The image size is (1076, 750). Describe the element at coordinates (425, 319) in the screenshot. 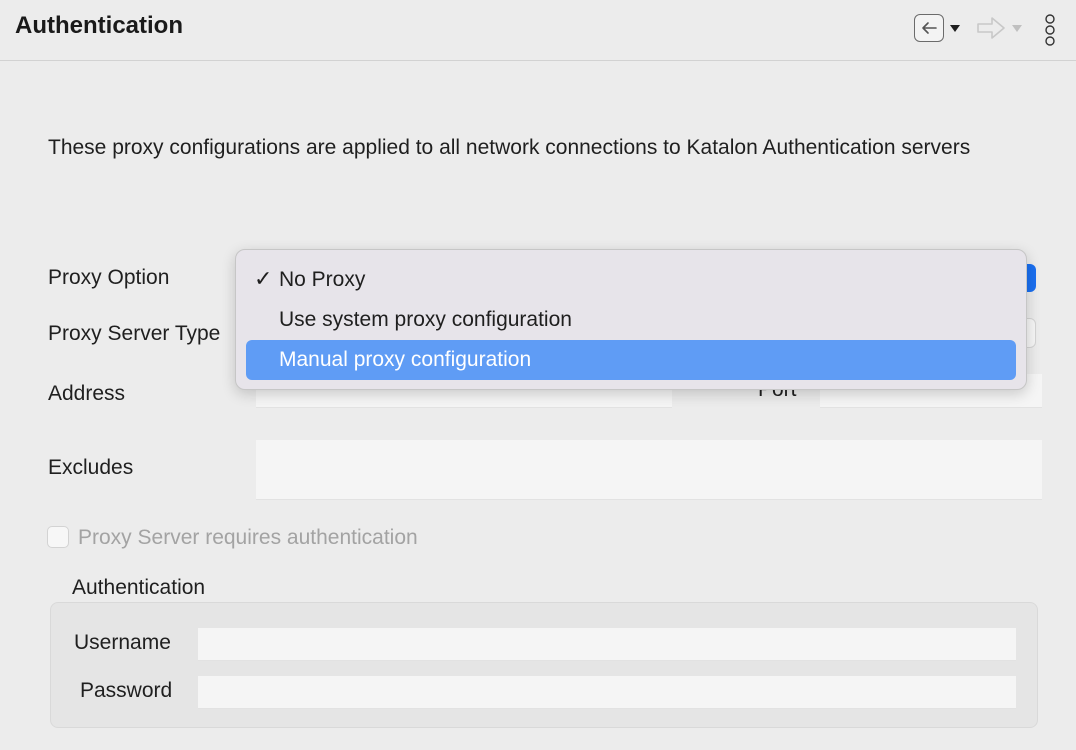

I see `menu-item-label: Use system proxy configuration` at that location.